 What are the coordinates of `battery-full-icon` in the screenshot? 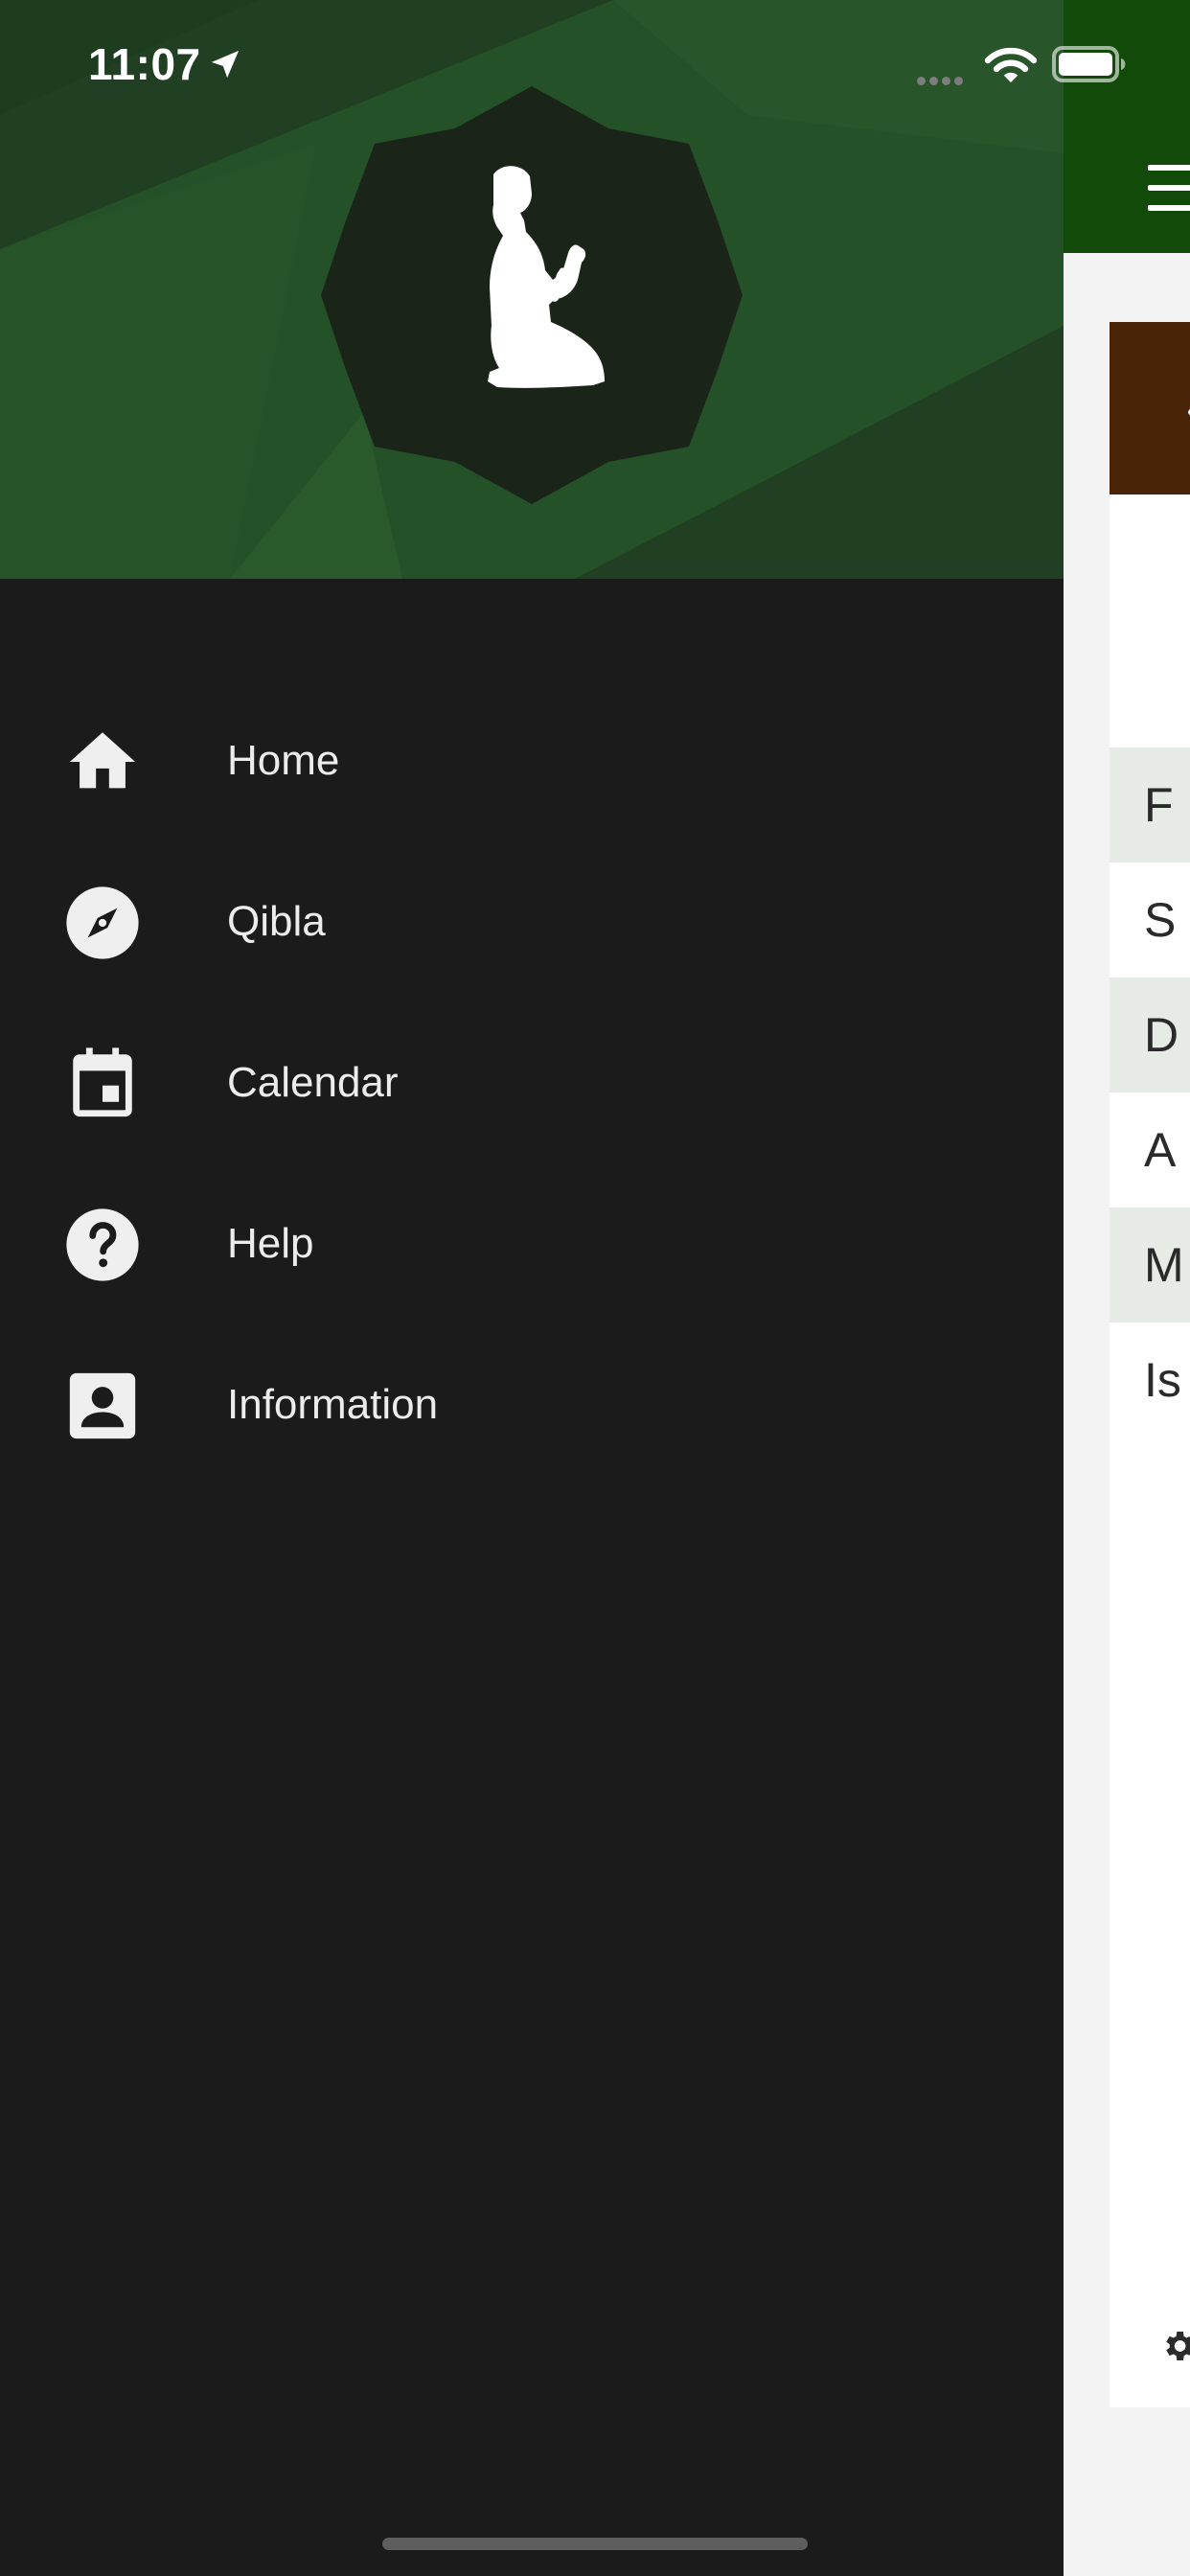 It's located at (1089, 64).